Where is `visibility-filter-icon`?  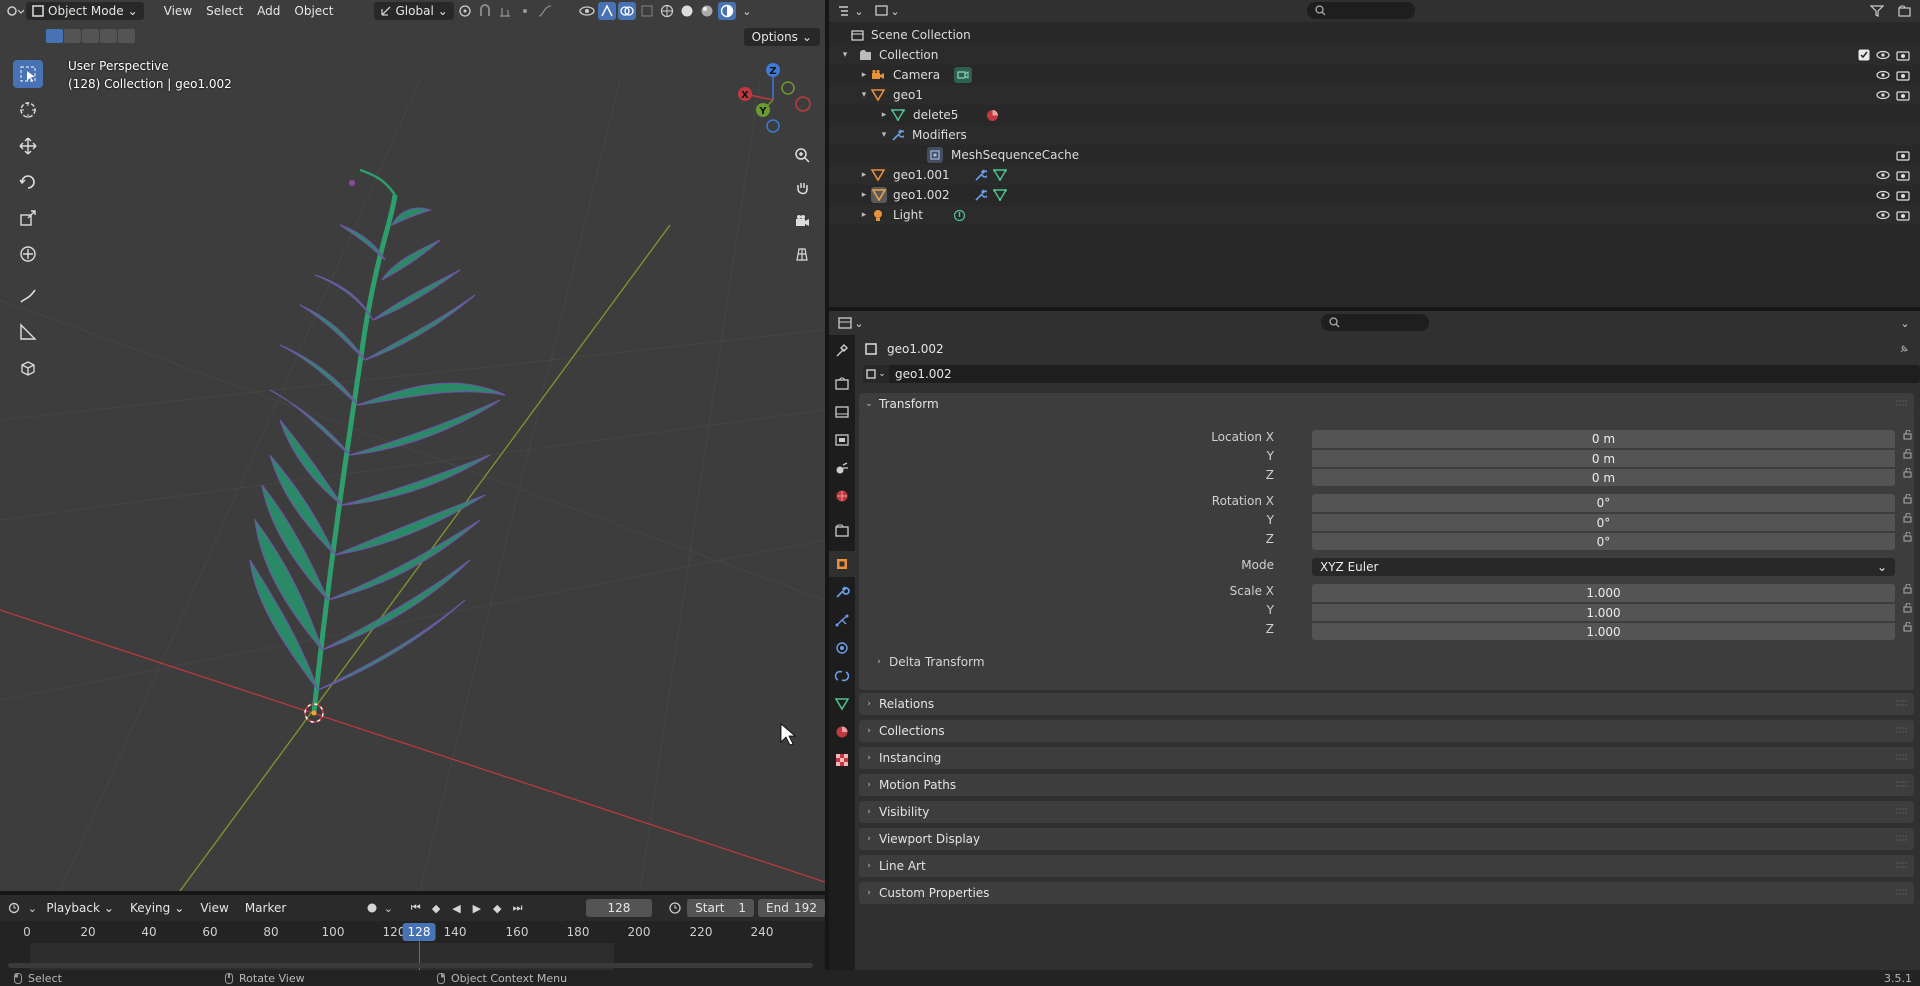 visibility-filter-icon is located at coordinates (587, 11).